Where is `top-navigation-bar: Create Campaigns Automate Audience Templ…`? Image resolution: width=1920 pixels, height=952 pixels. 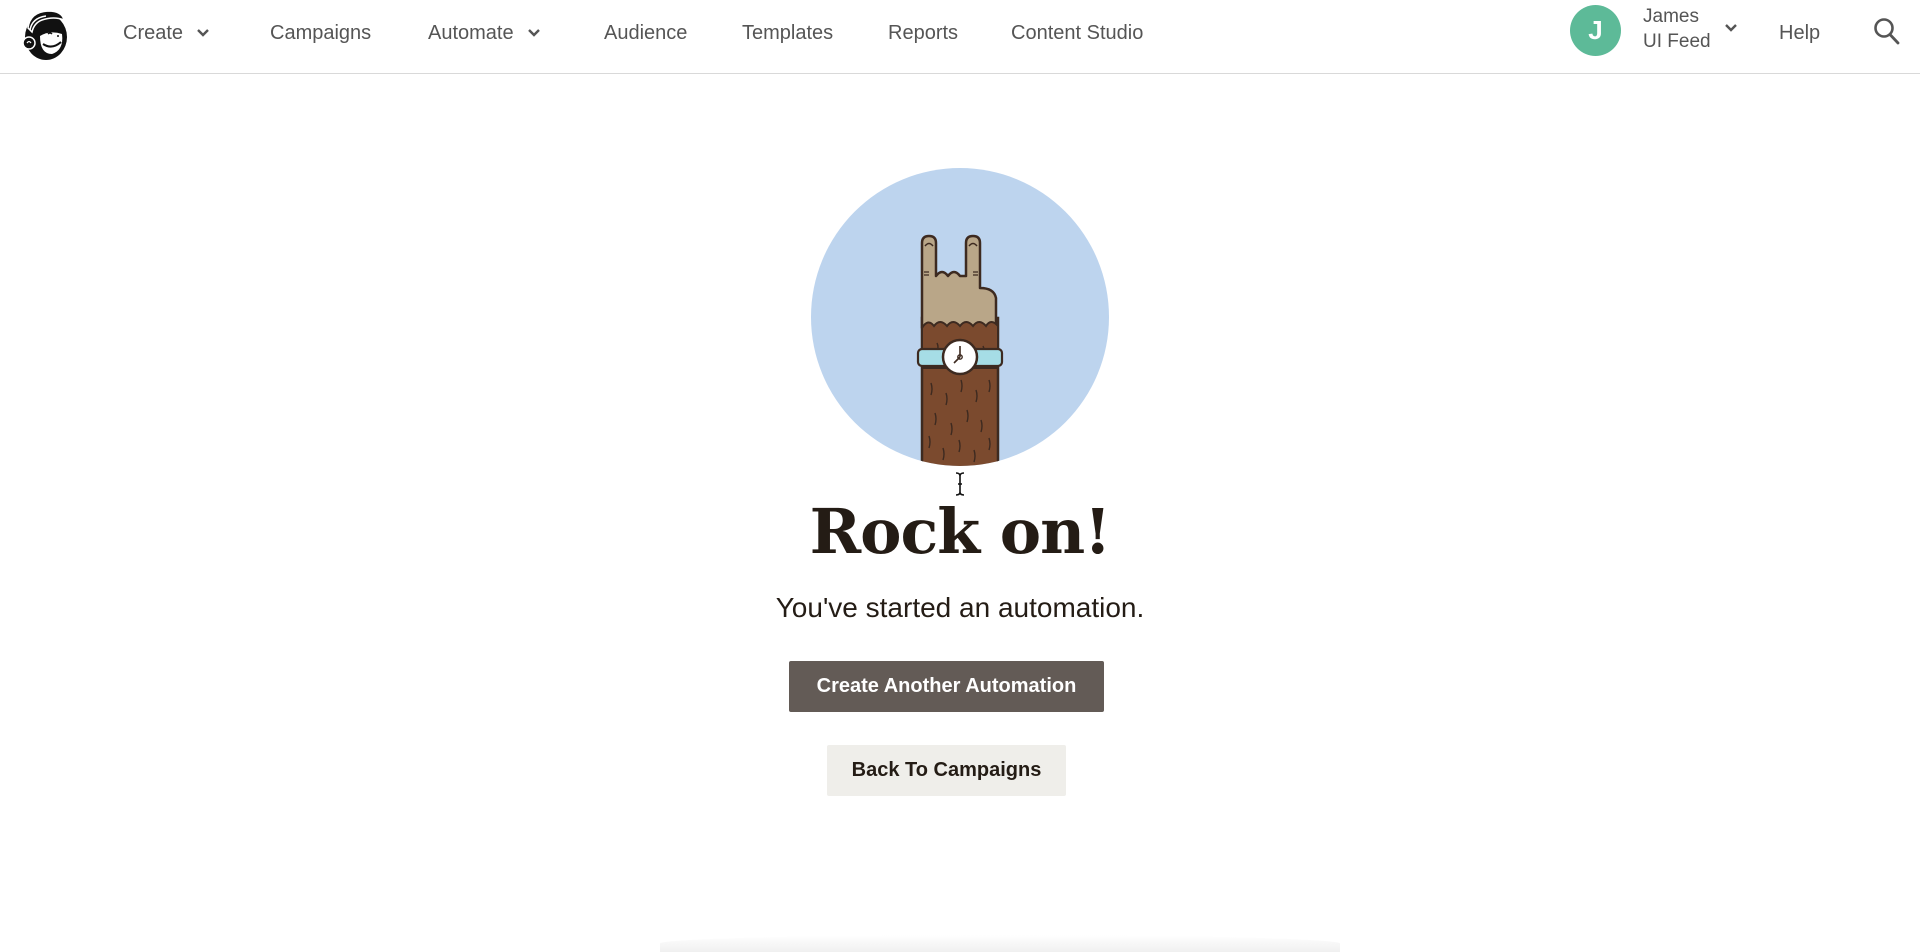
top-navigation-bar: Create Campaigns Automate Audience Templ… is located at coordinates (960, 37).